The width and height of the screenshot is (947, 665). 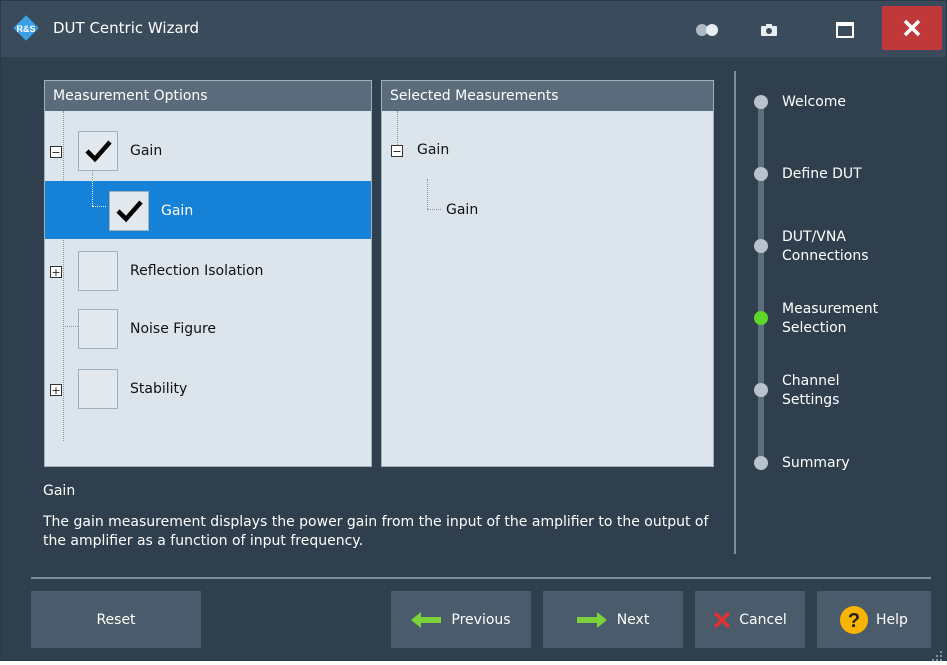 What do you see at coordinates (197, 271) in the screenshot?
I see `option-label: Reflection Isolation` at bounding box center [197, 271].